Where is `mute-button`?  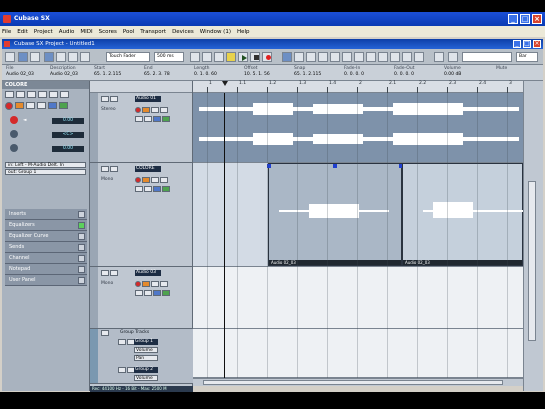 mute-button is located at coordinates (52, 105).